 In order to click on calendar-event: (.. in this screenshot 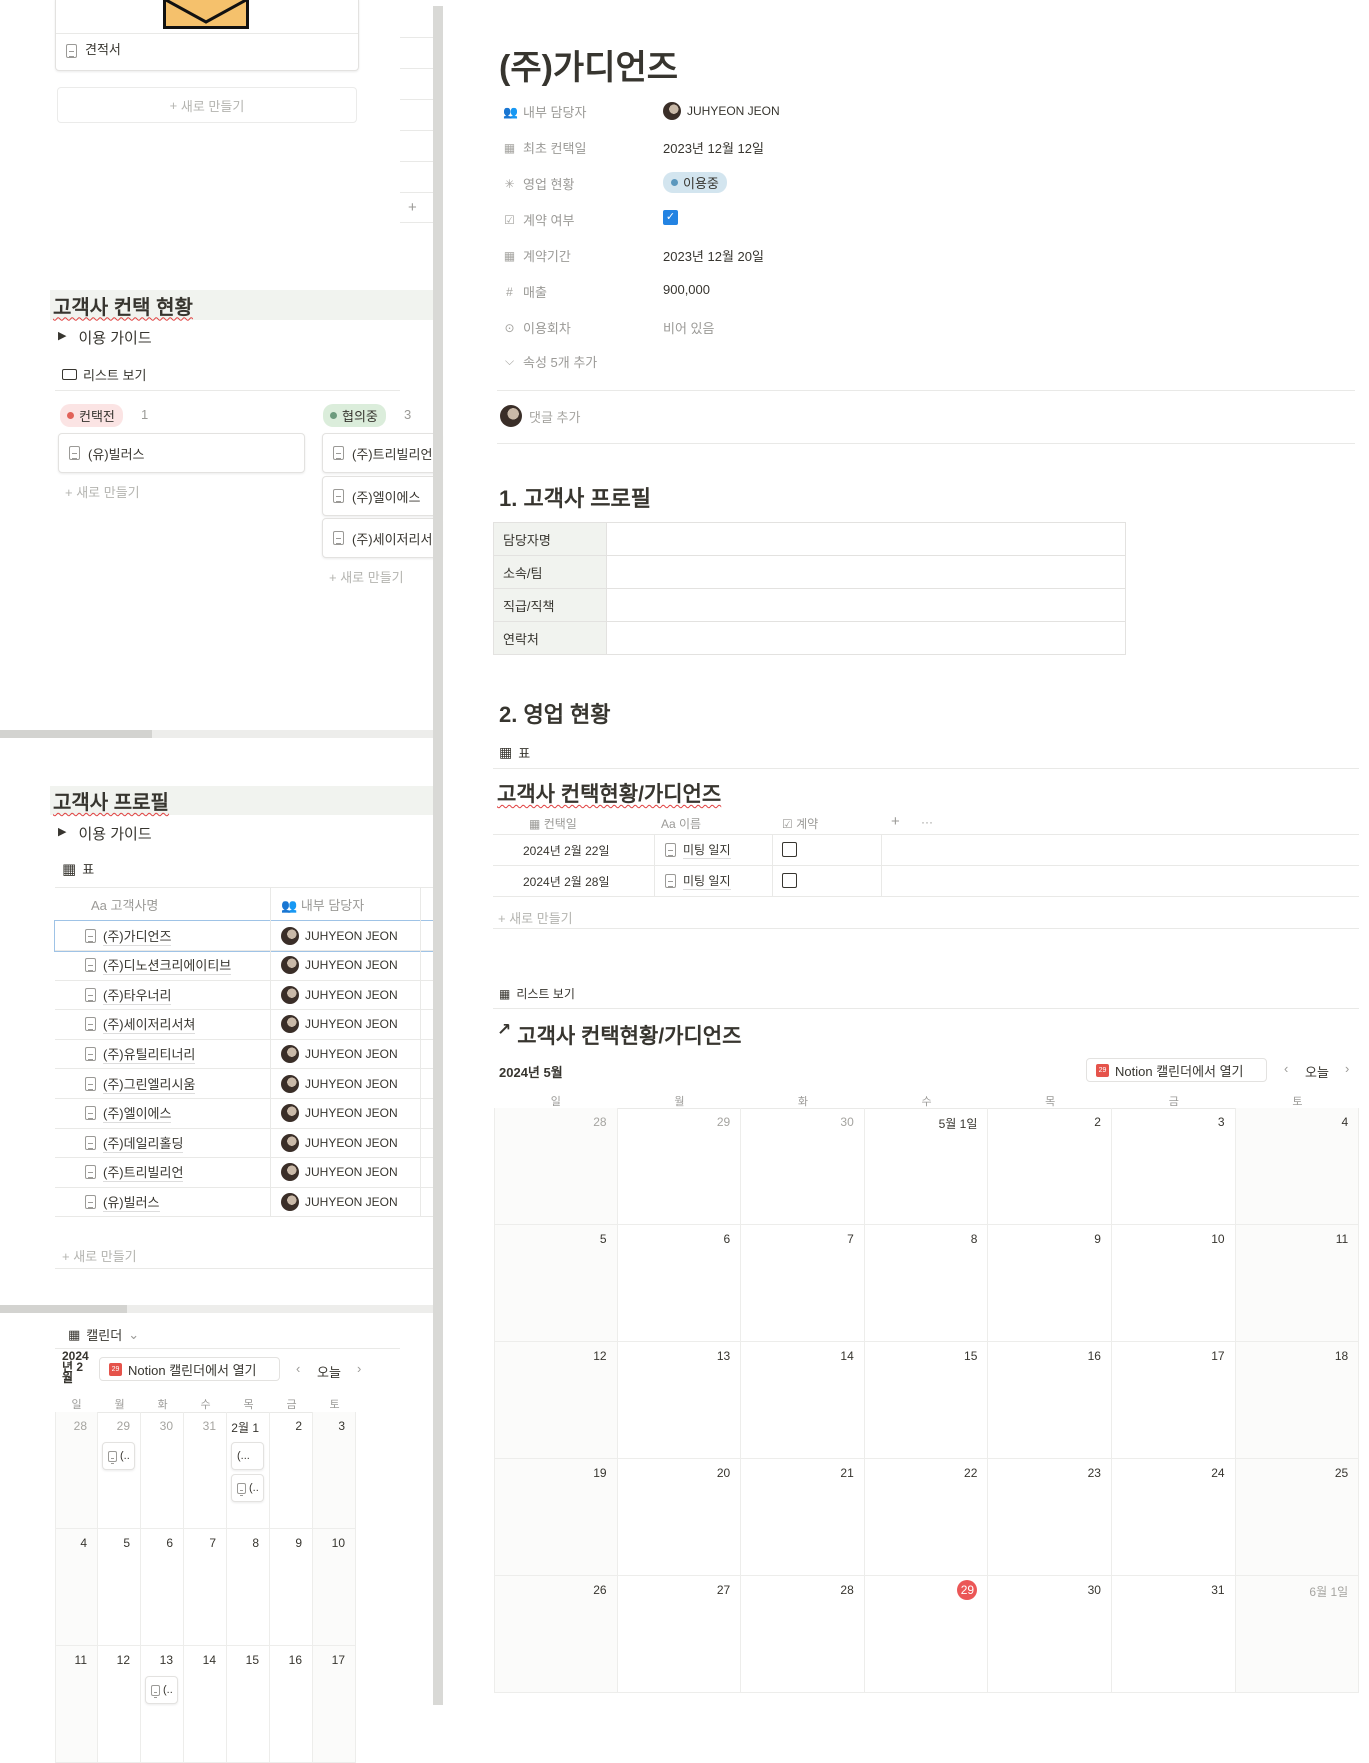, I will do `click(247, 1488)`.